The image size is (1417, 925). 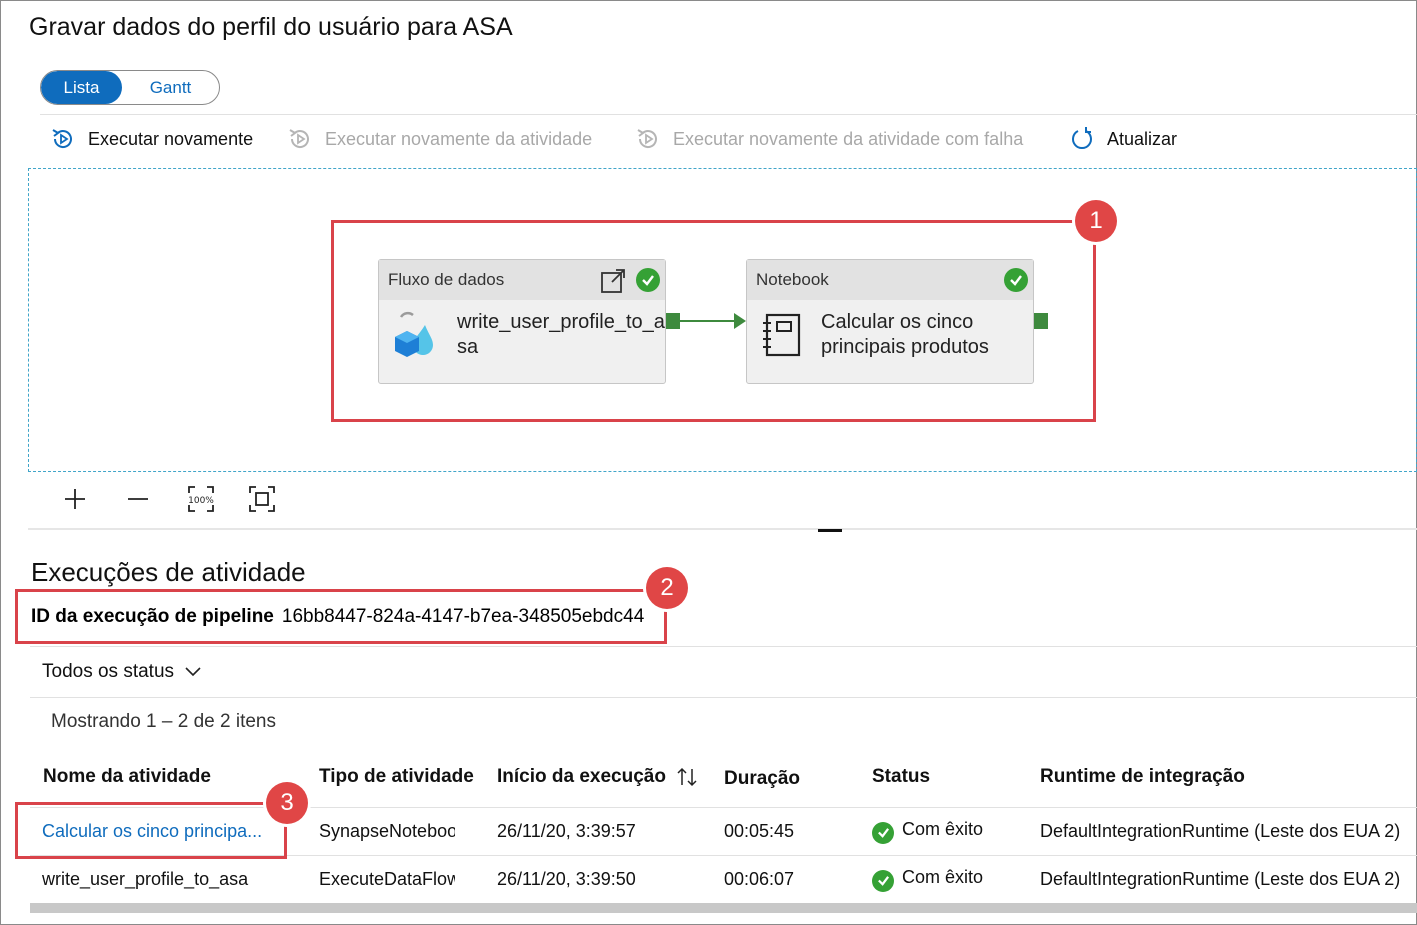 What do you see at coordinates (396, 777) in the screenshot?
I see `column-header-type: Tipo de atividade` at bounding box center [396, 777].